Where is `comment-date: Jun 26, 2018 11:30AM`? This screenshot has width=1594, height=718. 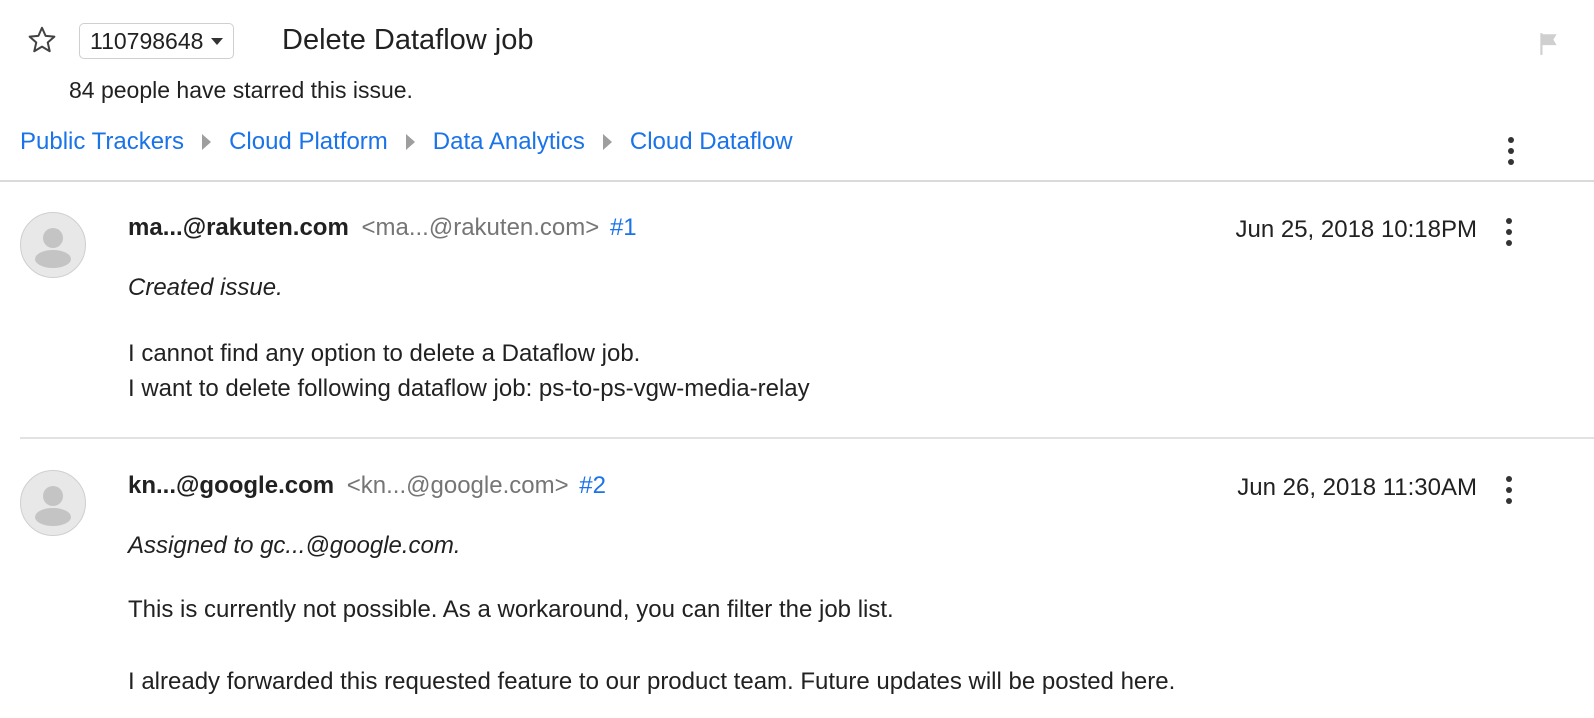 comment-date: Jun 26, 2018 11:30AM is located at coordinates (1357, 487).